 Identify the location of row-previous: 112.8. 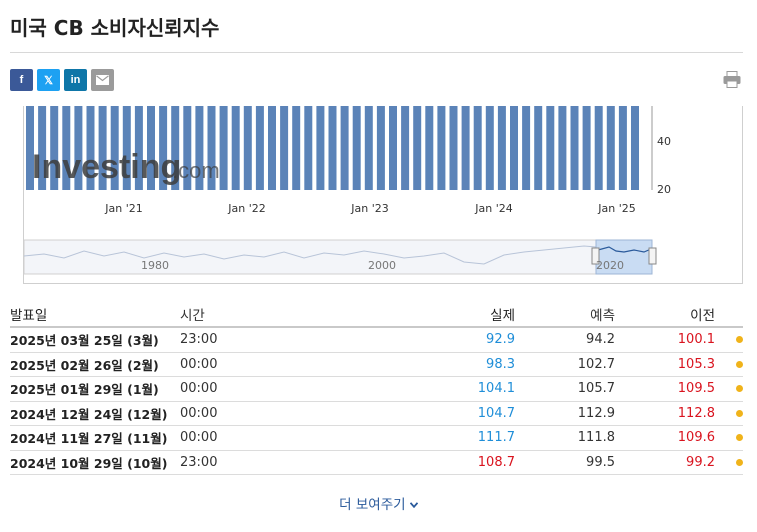
(696, 413).